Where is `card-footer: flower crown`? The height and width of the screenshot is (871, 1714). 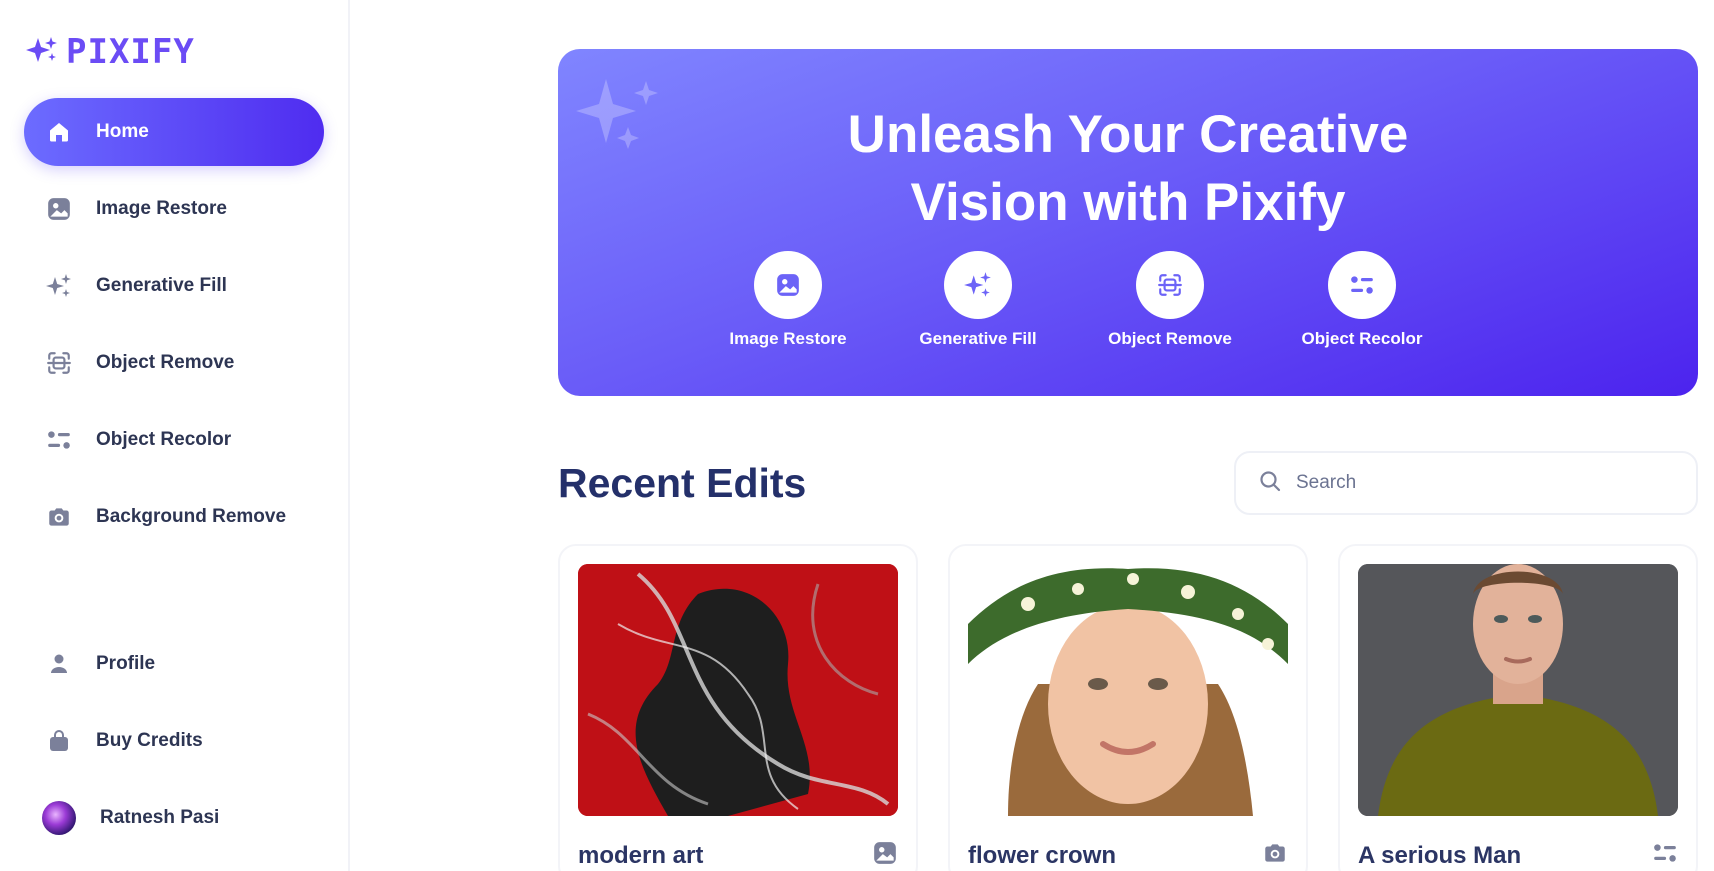
card-footer: flower crown is located at coordinates (1128, 855).